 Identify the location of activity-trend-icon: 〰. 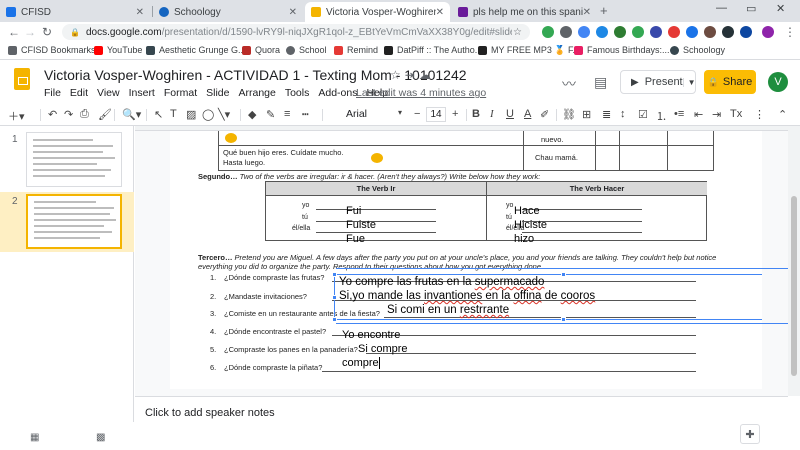
(569, 84).